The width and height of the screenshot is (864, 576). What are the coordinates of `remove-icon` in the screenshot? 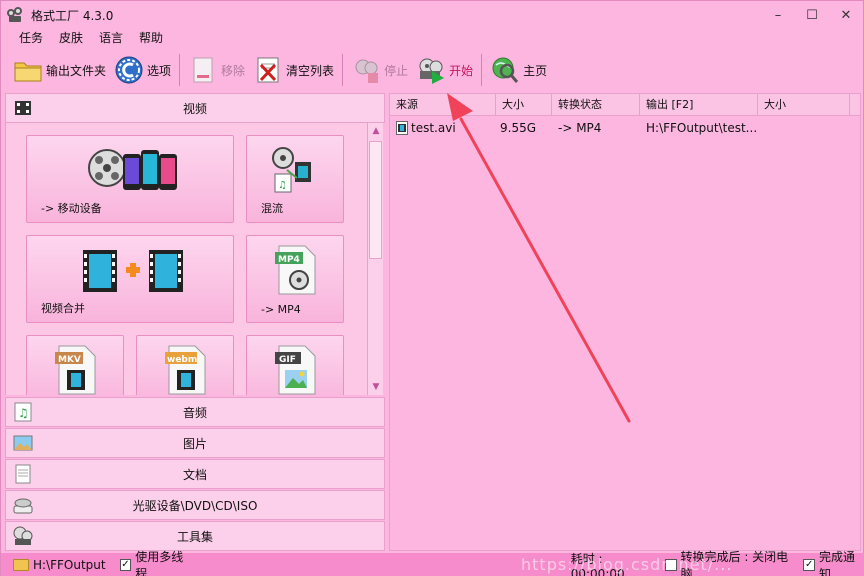 It's located at (203, 70).